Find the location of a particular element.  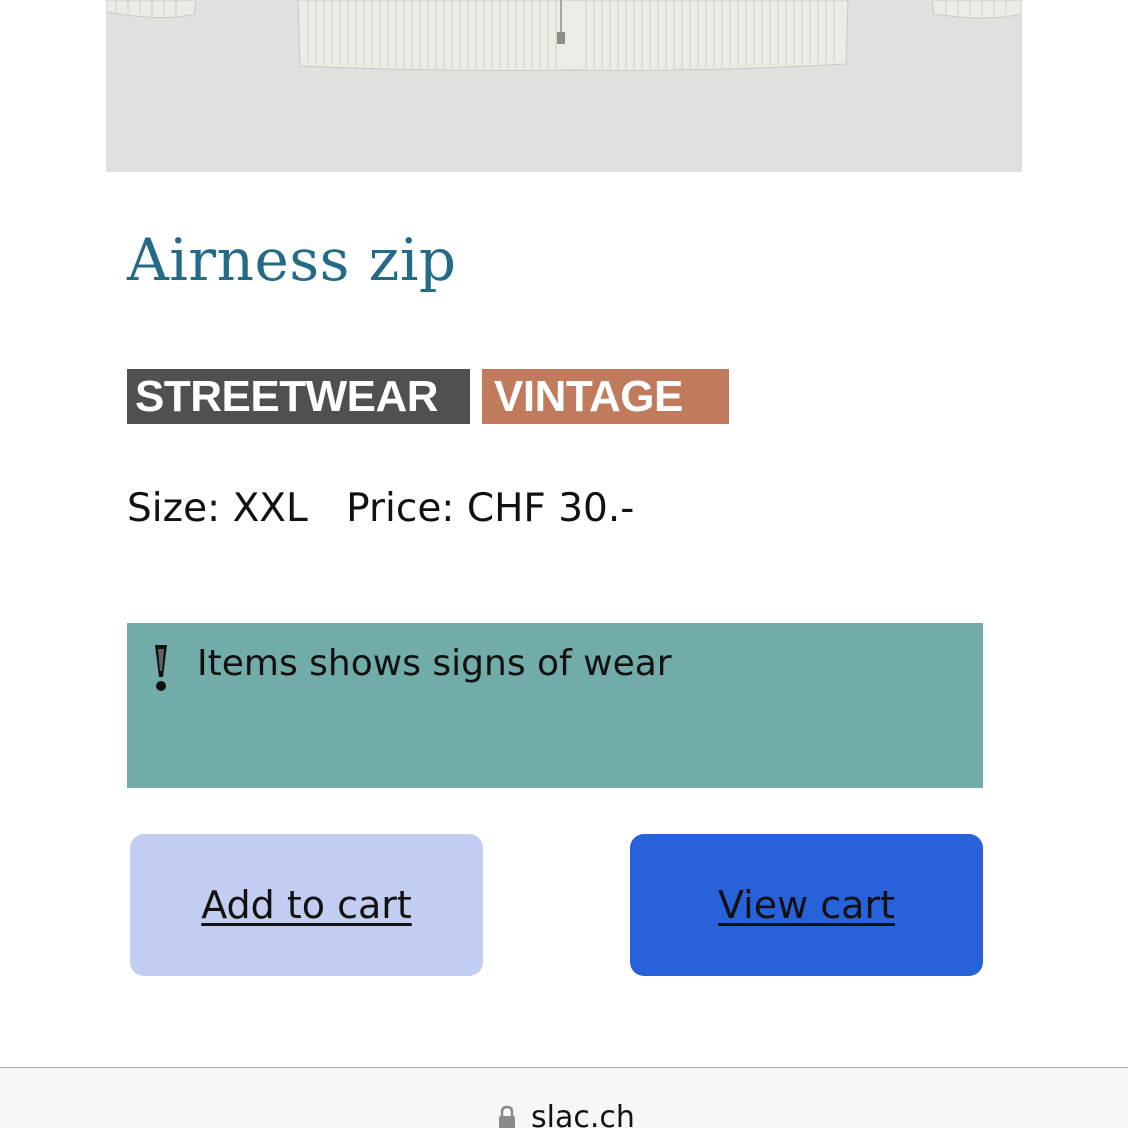

sweater-image is located at coordinates (564, 35).